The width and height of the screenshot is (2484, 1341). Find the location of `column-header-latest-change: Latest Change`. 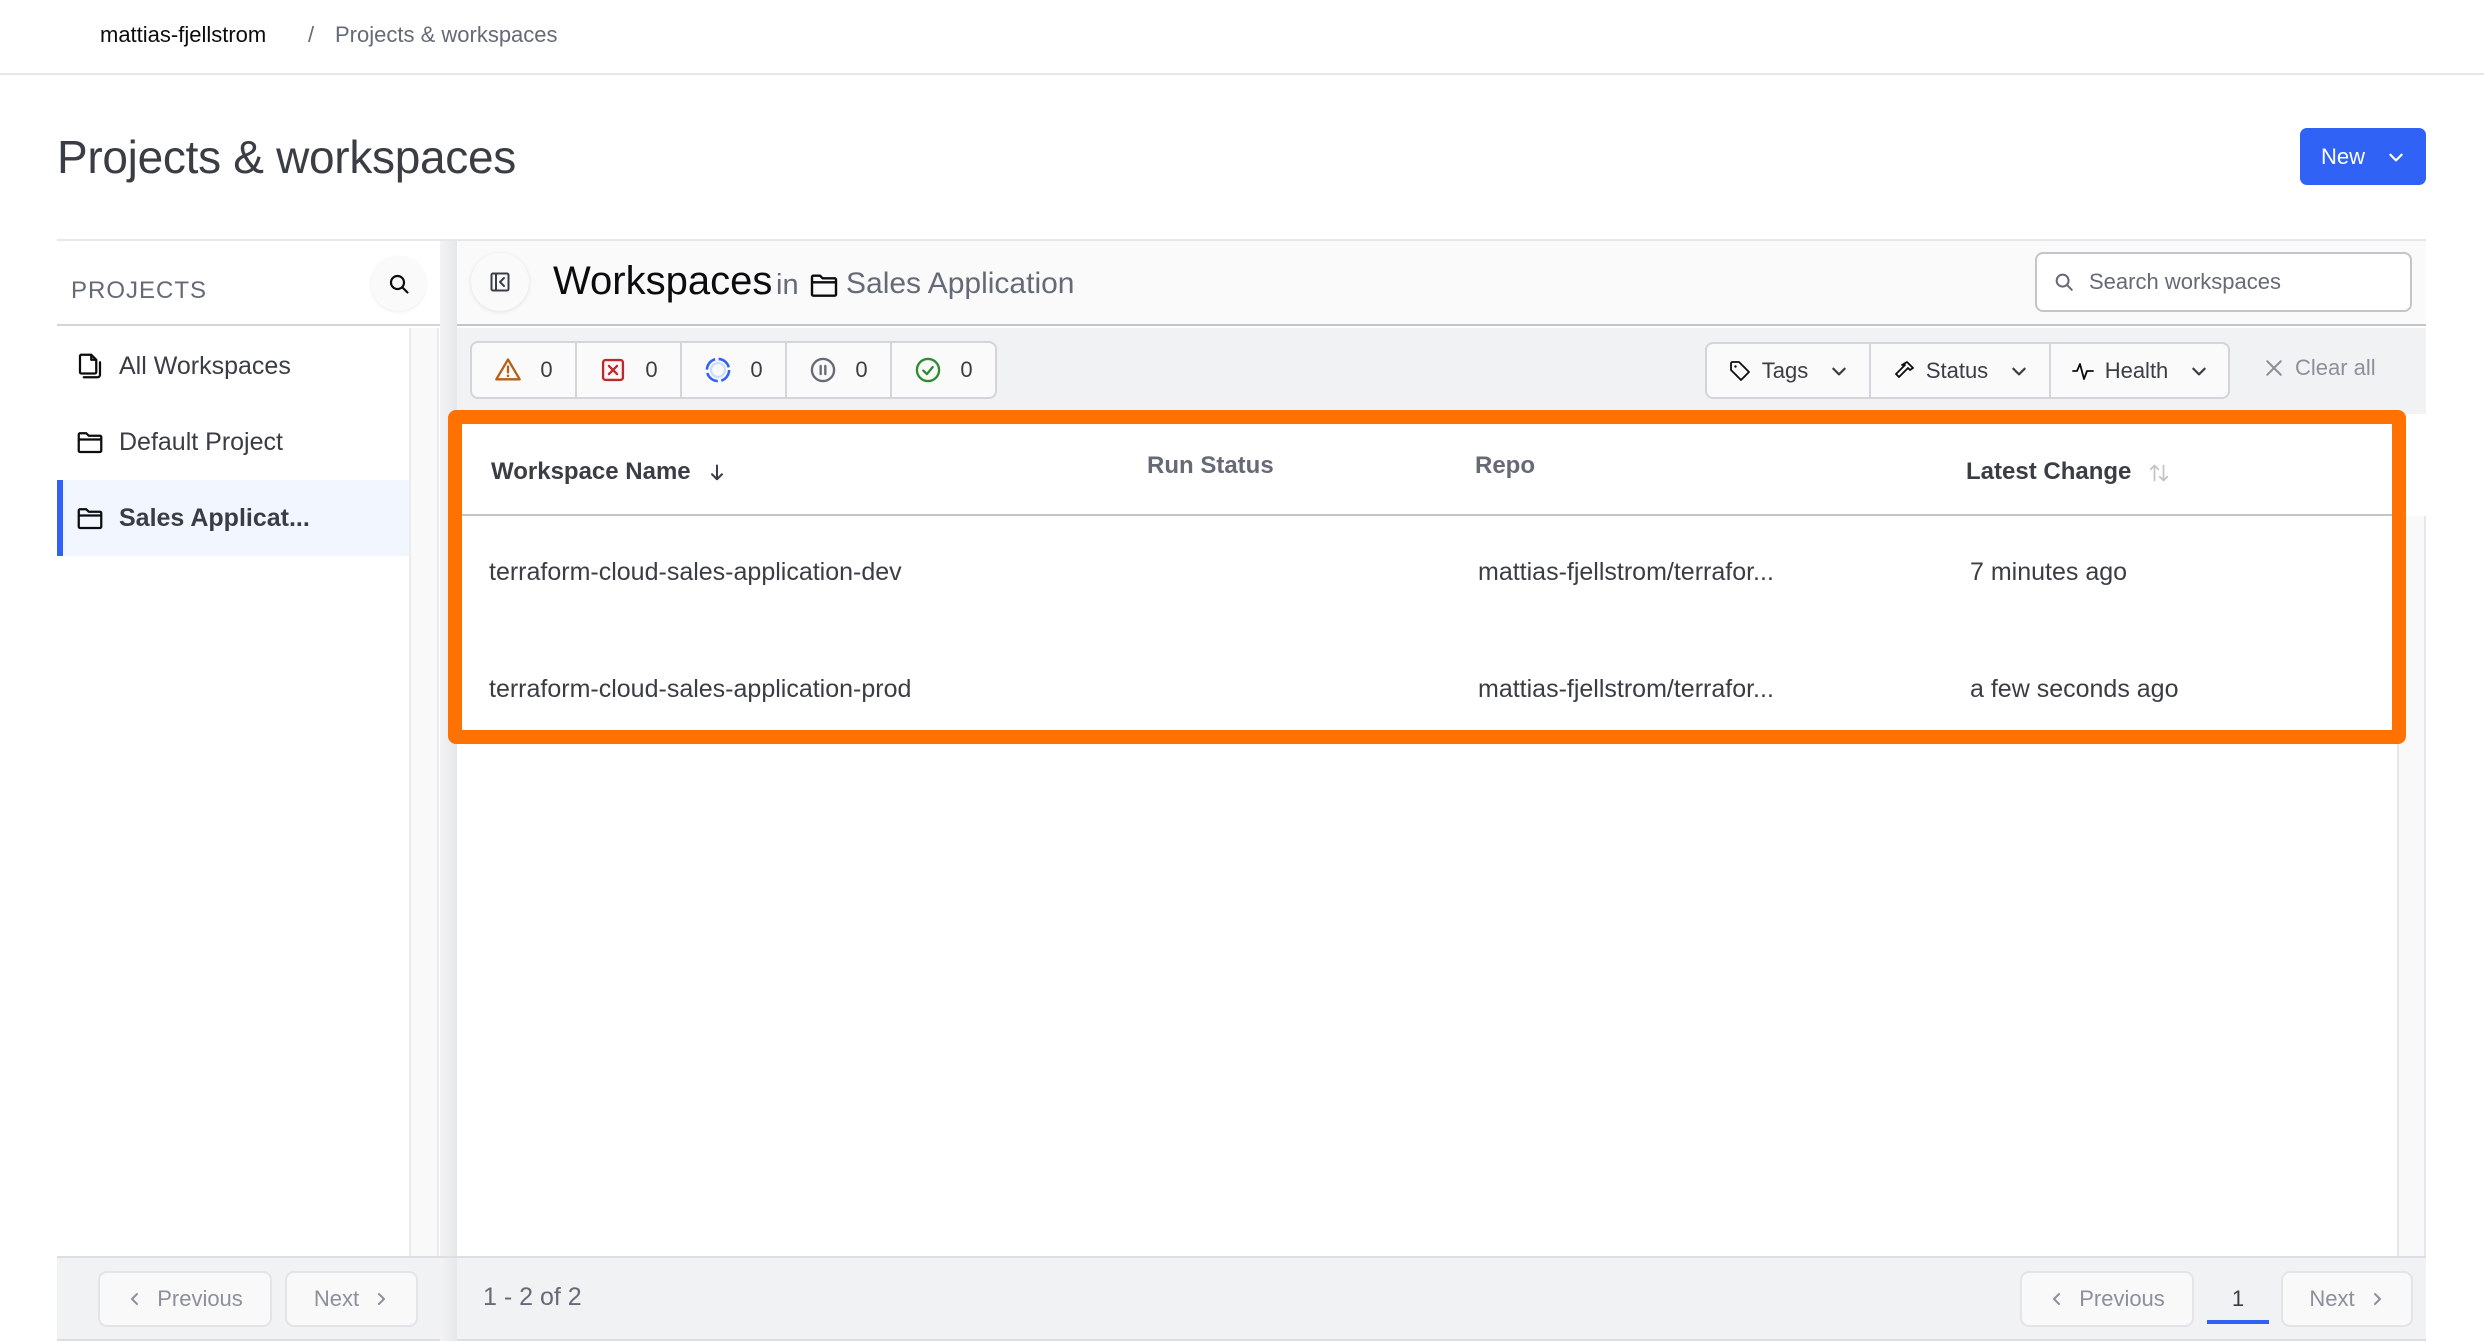

column-header-latest-change: Latest Change is located at coordinates (2068, 472).